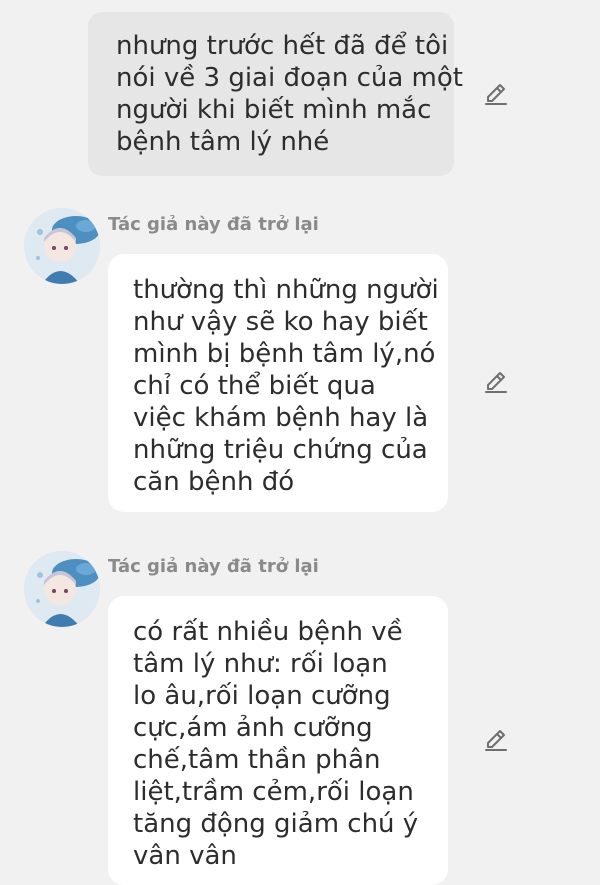 Image resolution: width=600 pixels, height=885 pixels. What do you see at coordinates (281, 418) in the screenshot?
I see `message-line: việc khám bệnh hay là` at bounding box center [281, 418].